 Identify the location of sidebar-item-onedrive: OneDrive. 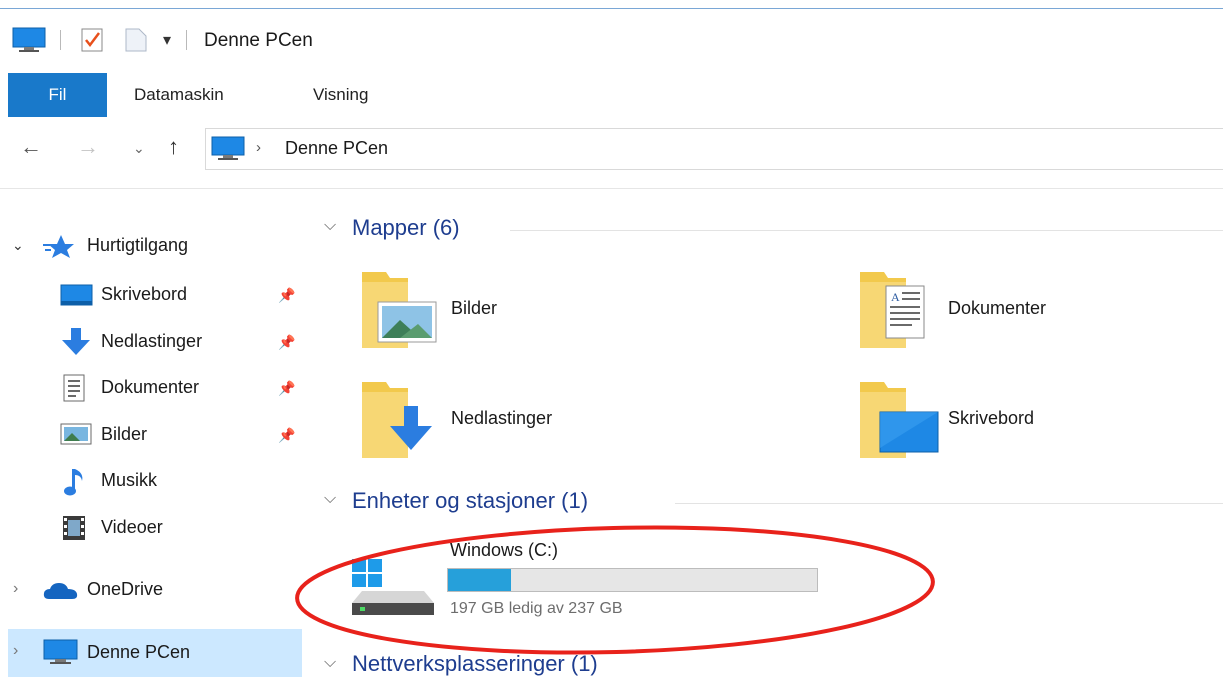
(125, 589).